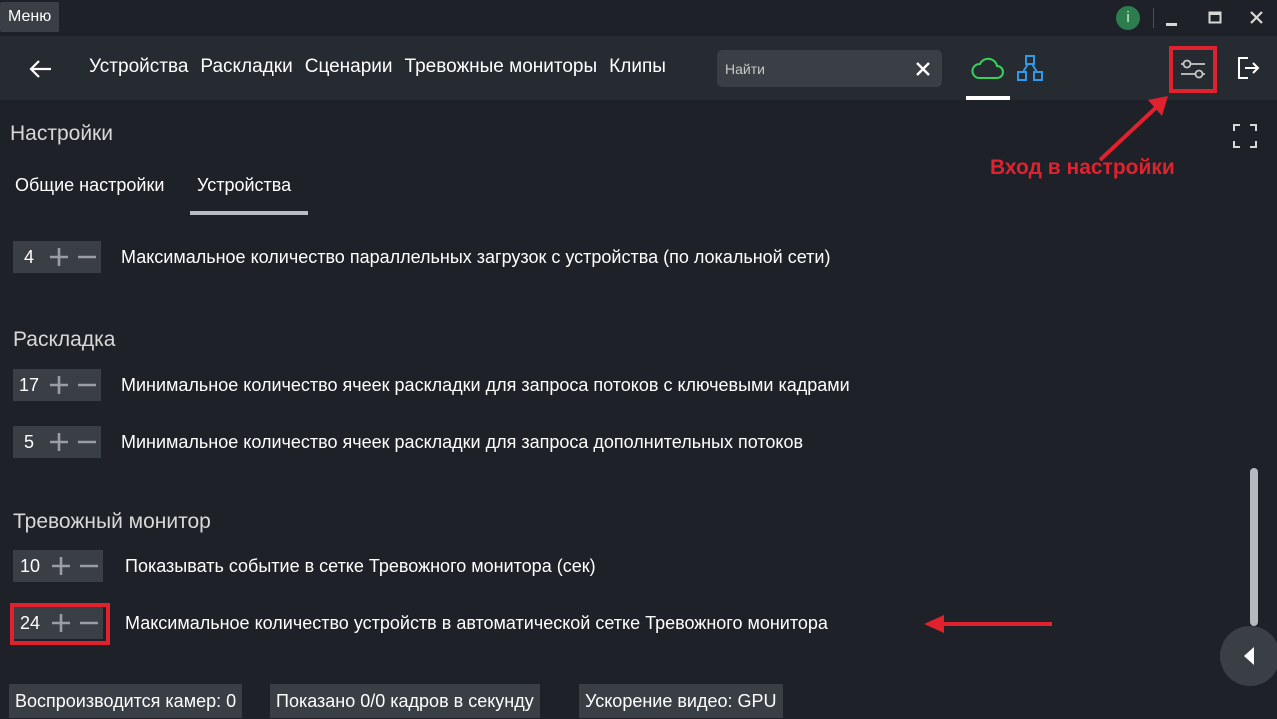 This screenshot has width=1277, height=719. Describe the element at coordinates (30, 17) in the screenshot. I see `menu-button: Меню` at that location.